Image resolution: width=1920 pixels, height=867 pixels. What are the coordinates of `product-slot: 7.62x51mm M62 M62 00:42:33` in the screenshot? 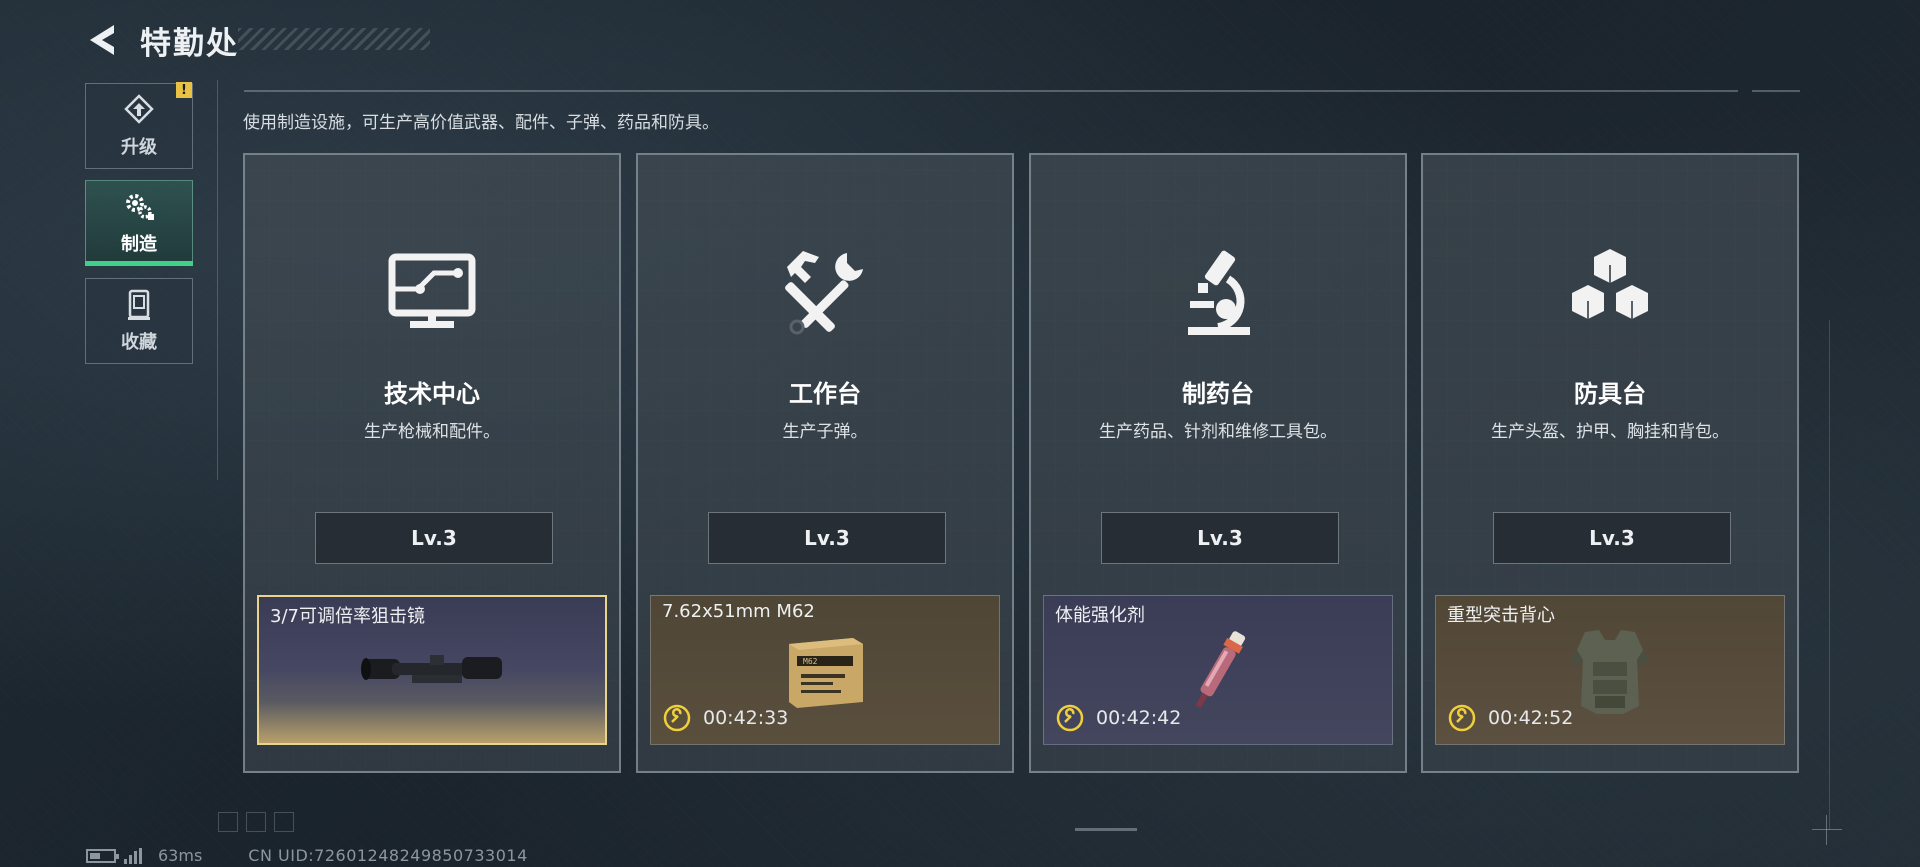 It's located at (825, 670).